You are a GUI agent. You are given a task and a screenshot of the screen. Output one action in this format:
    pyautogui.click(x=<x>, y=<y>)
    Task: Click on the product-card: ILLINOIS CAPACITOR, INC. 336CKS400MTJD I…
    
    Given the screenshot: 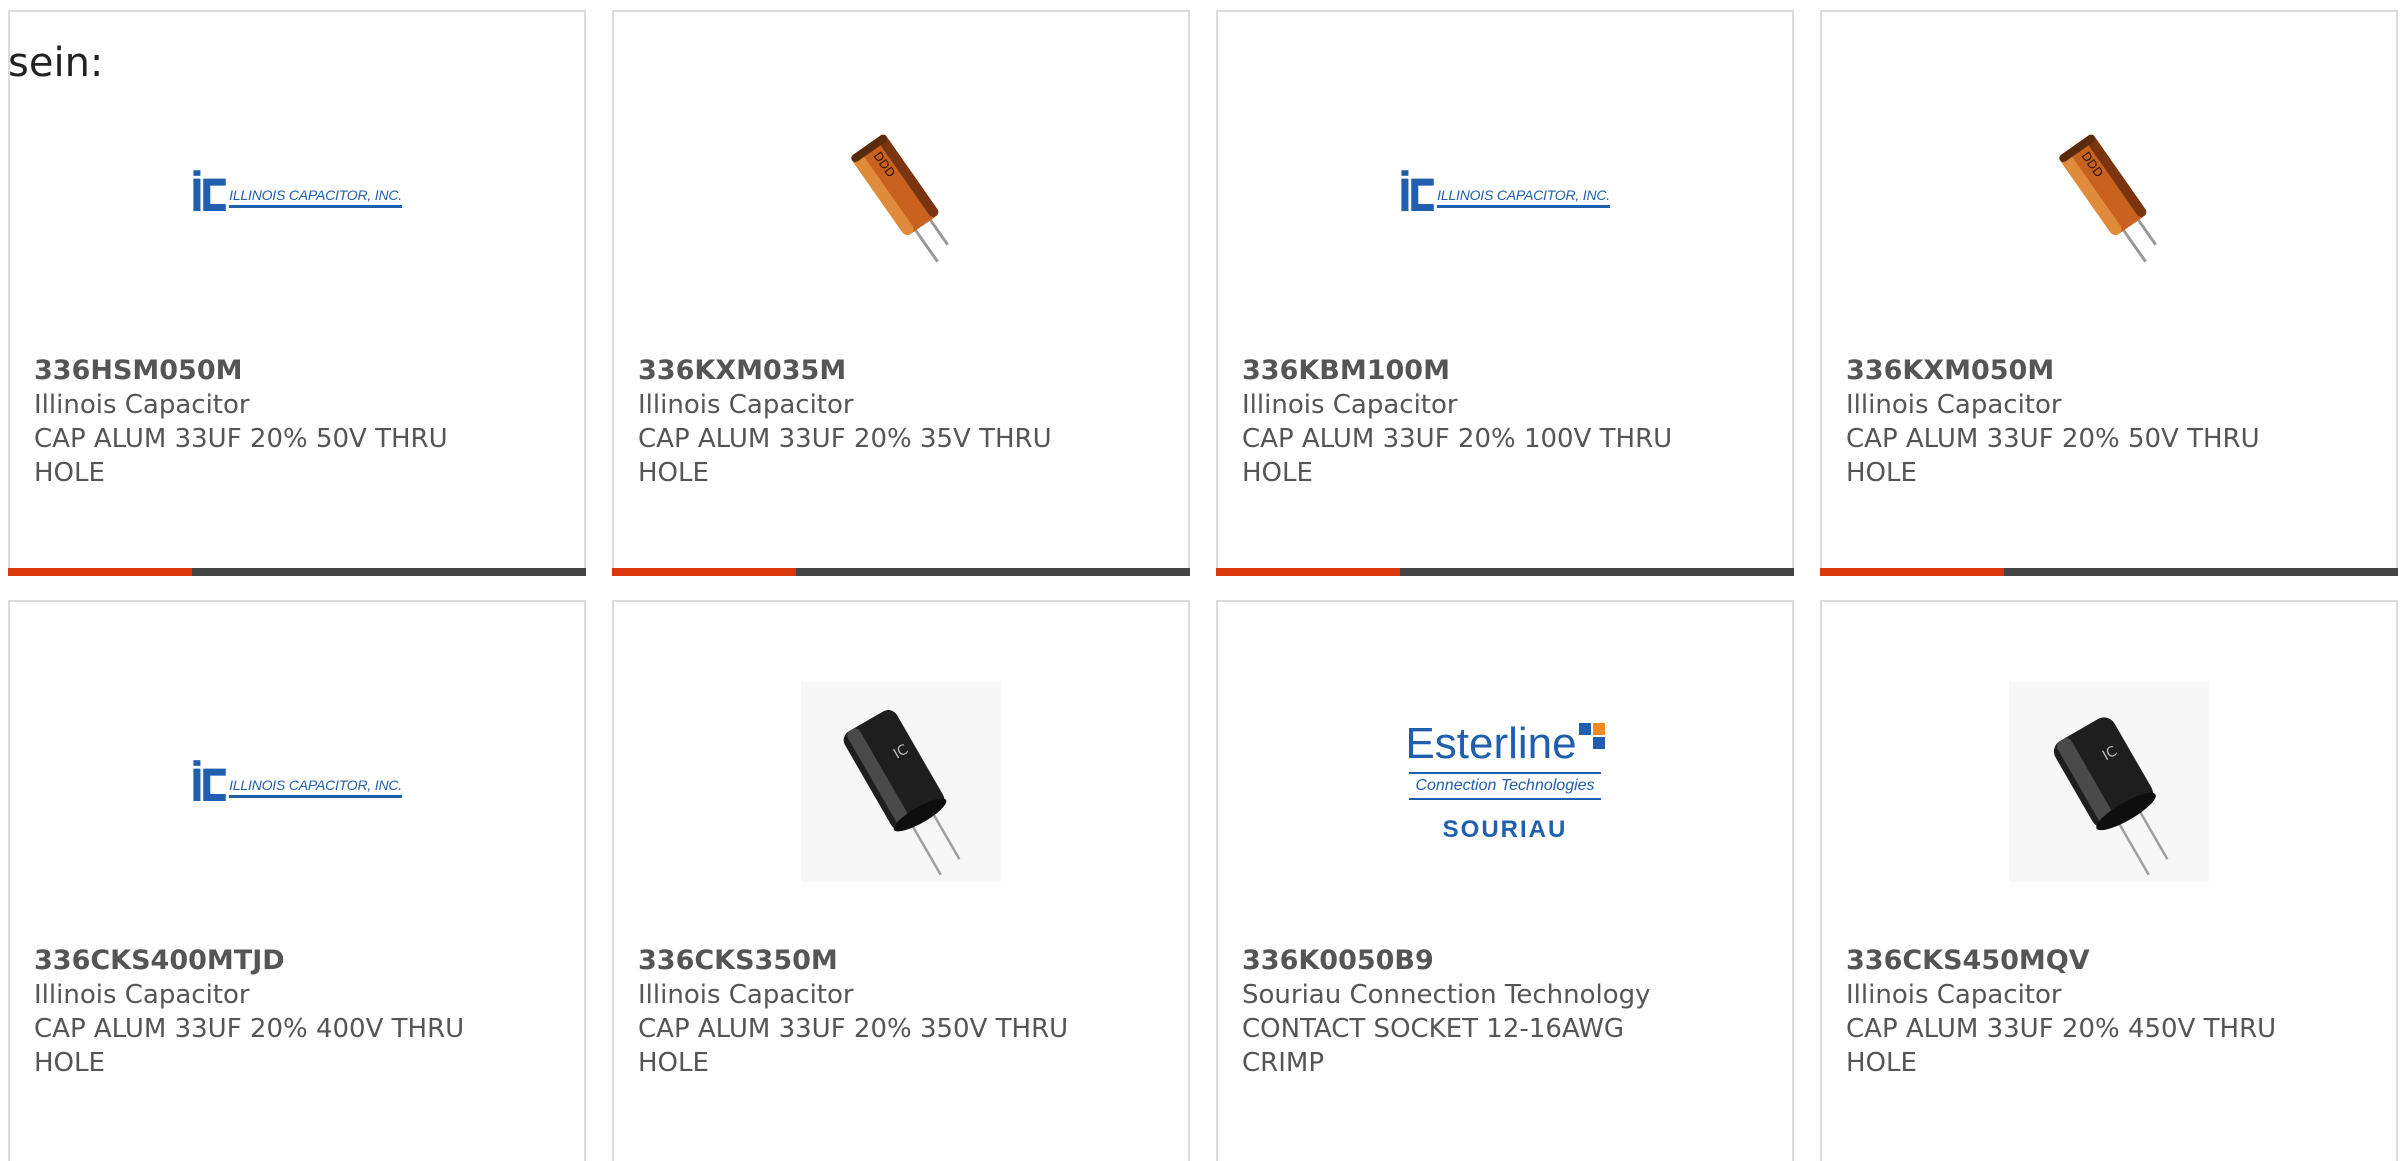 What is the action you would take?
    pyautogui.click(x=297, y=880)
    